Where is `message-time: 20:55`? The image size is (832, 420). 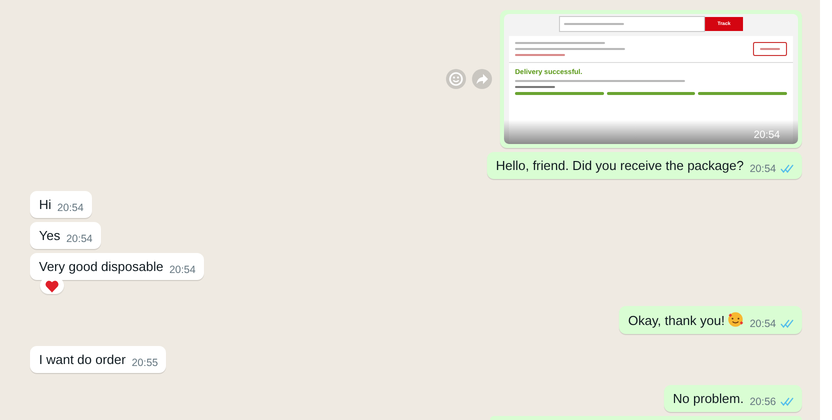 message-time: 20:55 is located at coordinates (145, 363).